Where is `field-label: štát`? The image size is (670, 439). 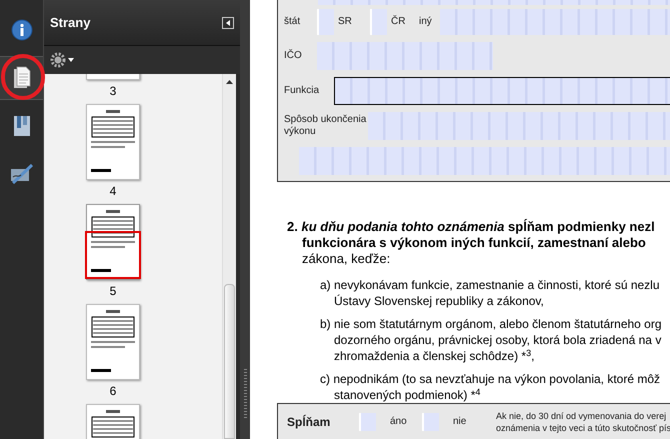 field-label: štát is located at coordinates (293, 22).